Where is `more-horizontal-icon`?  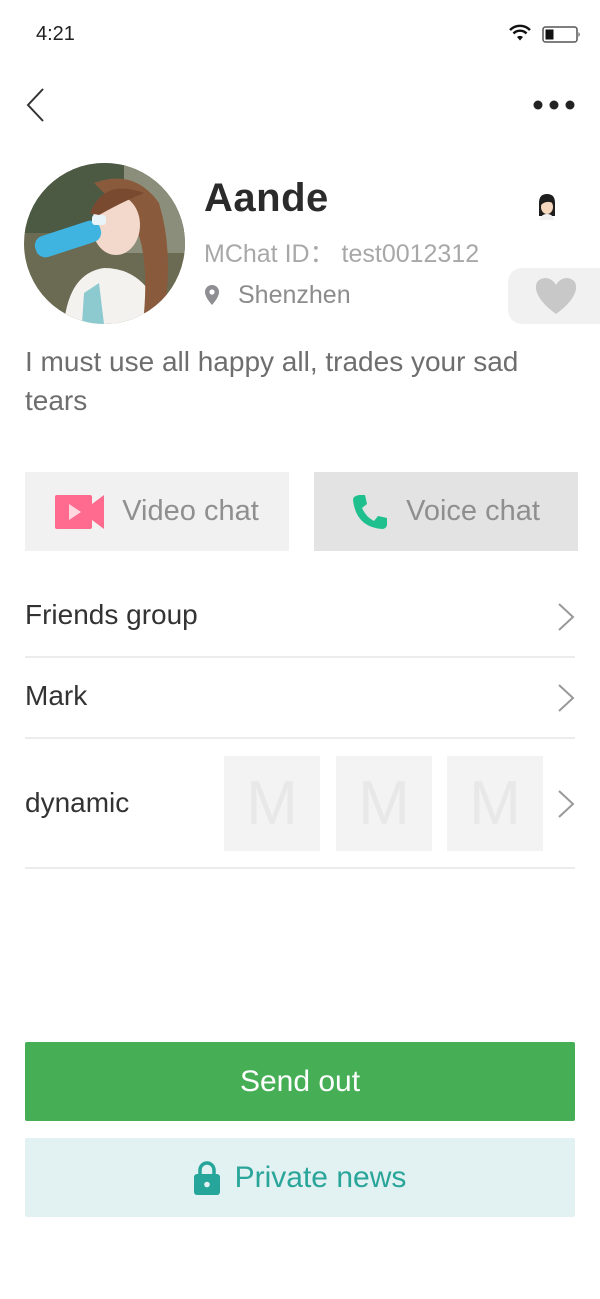
more-horizontal-icon is located at coordinates (554, 105).